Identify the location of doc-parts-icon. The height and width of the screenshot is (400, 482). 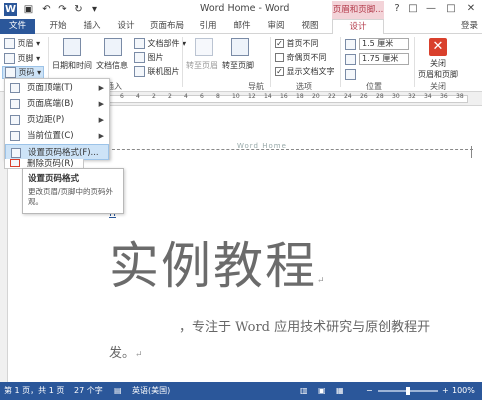
(139, 43).